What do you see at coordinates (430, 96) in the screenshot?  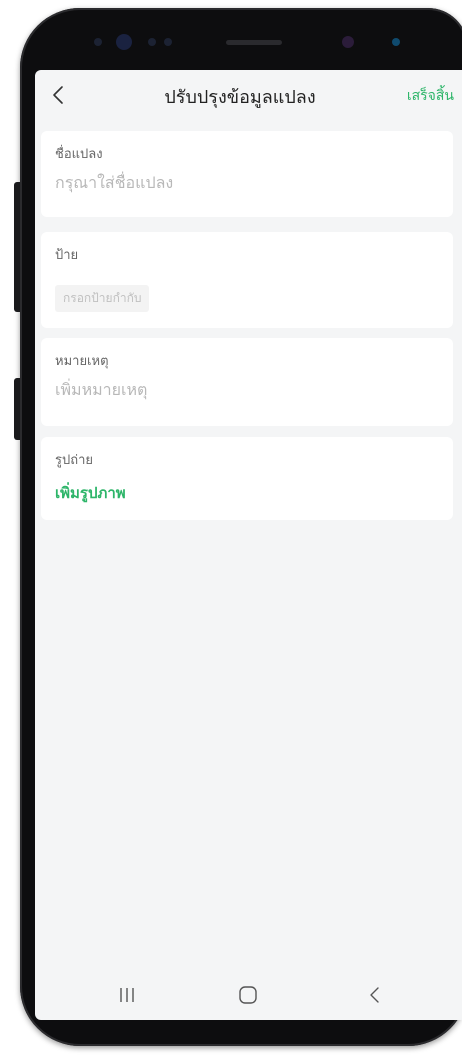 I see `done-button: เสร็จสิ้น` at bounding box center [430, 96].